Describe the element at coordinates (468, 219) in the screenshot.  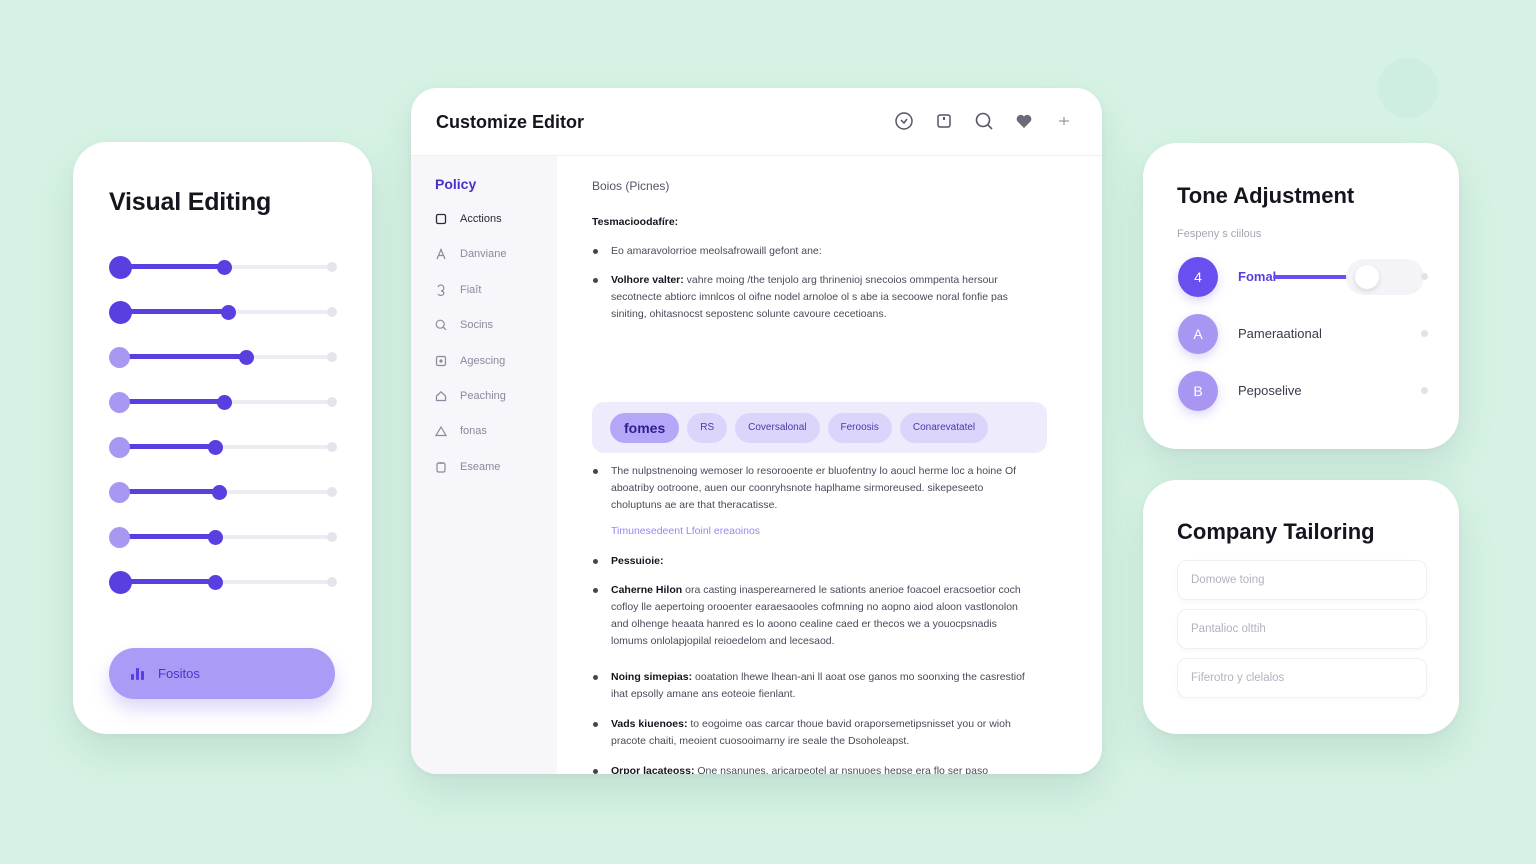
I see `sidebar-item: Acctions` at that location.